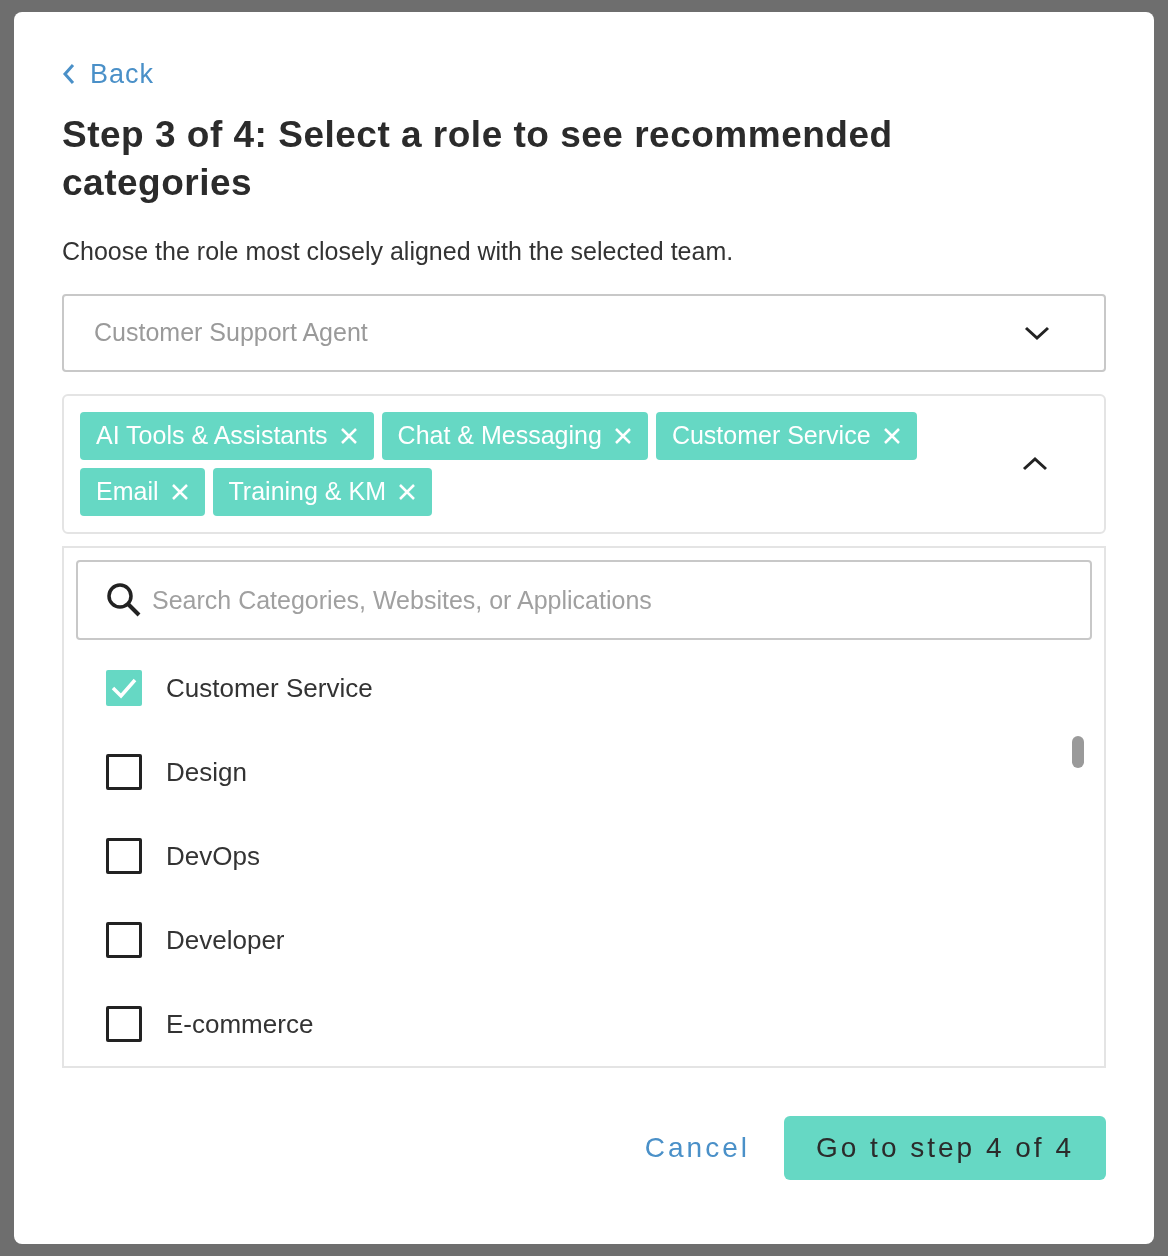 Image resolution: width=1168 pixels, height=1256 pixels. I want to click on search-icon, so click(124, 600).